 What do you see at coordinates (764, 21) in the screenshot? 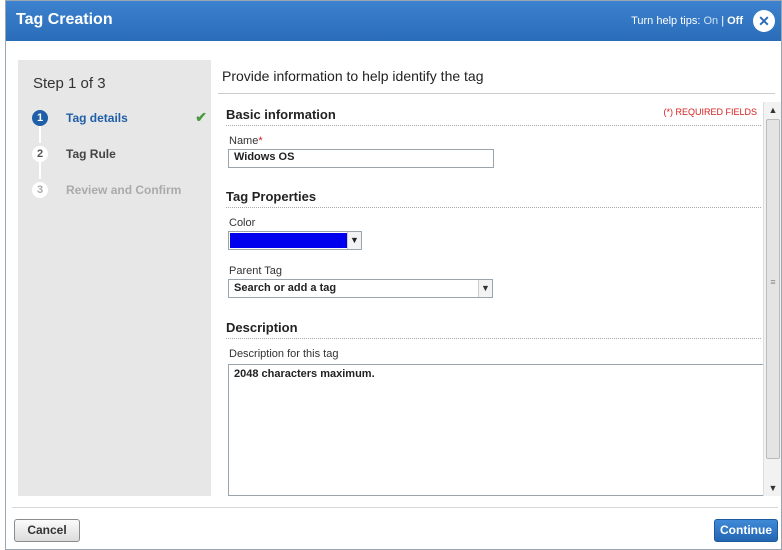
I see `close-icon: ✕` at bounding box center [764, 21].